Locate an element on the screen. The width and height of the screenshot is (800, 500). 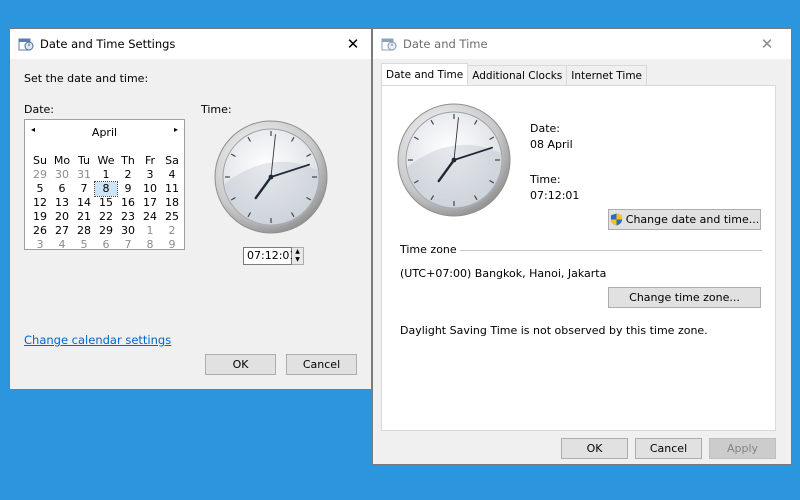
settings-cancel-button: Cancel is located at coordinates (321, 364).